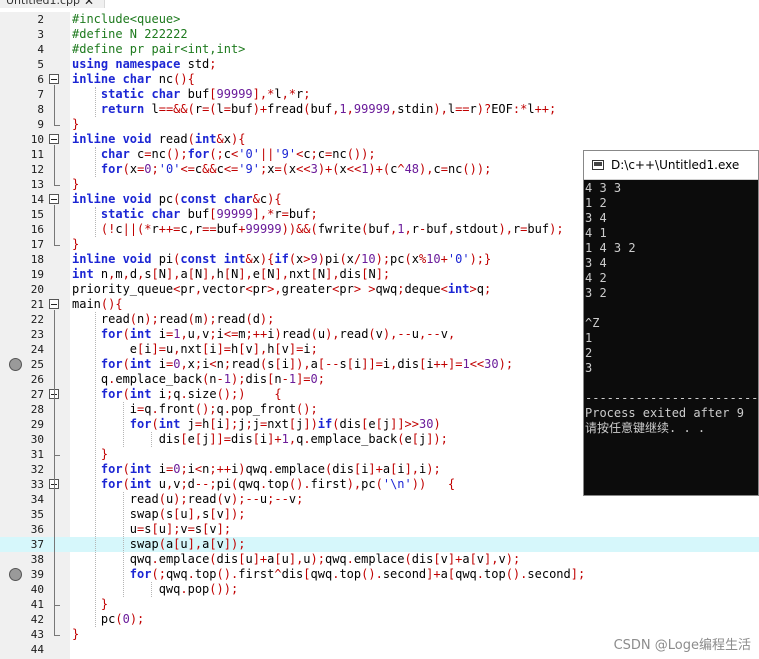 This screenshot has width=759, height=659. I want to click on line-number: 2, so click(40, 19).